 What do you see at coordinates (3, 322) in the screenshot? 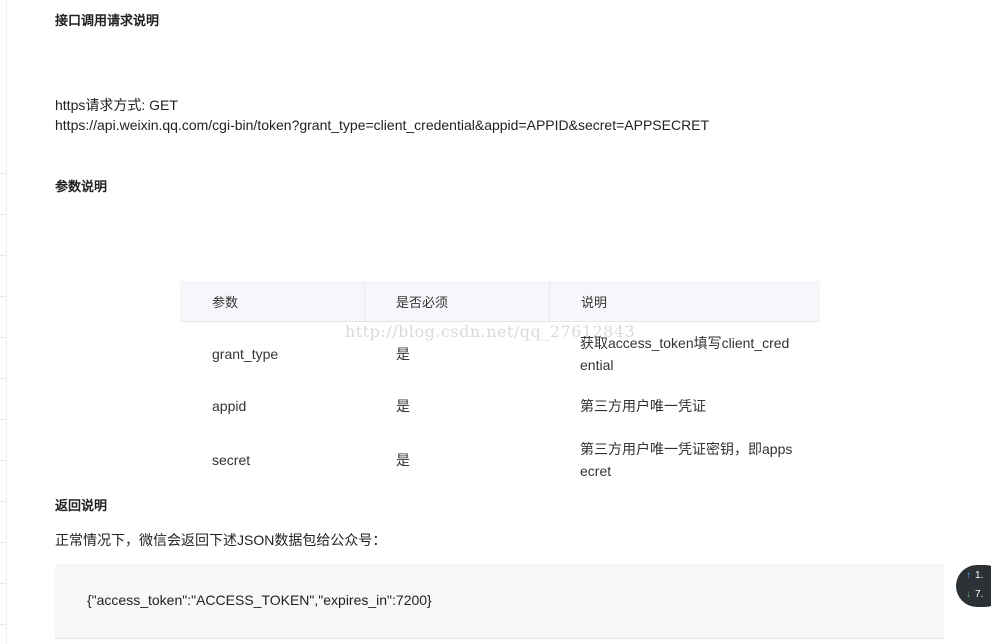
I see `left-rail` at bounding box center [3, 322].